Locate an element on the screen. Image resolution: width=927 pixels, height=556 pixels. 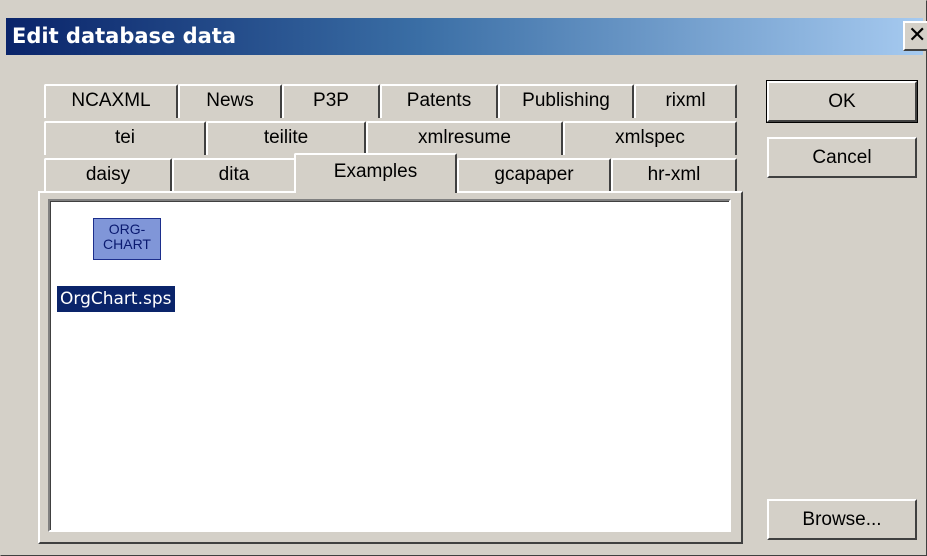
tab-patents: Patents is located at coordinates (439, 101).